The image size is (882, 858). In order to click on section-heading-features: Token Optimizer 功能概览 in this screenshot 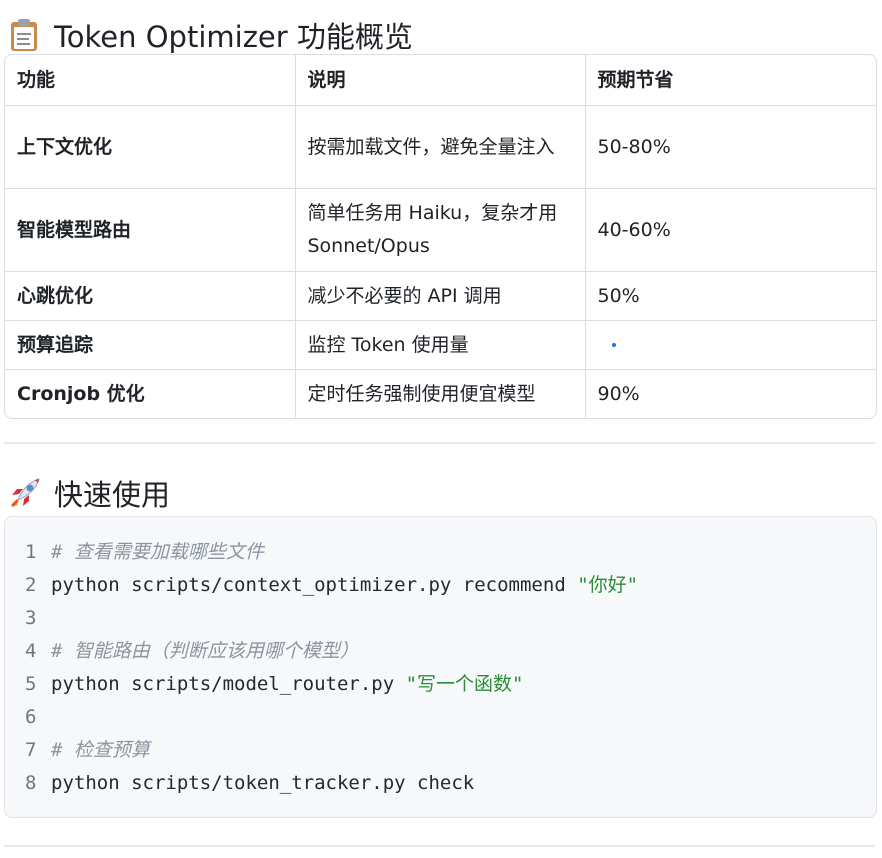, I will do `click(210, 35)`.